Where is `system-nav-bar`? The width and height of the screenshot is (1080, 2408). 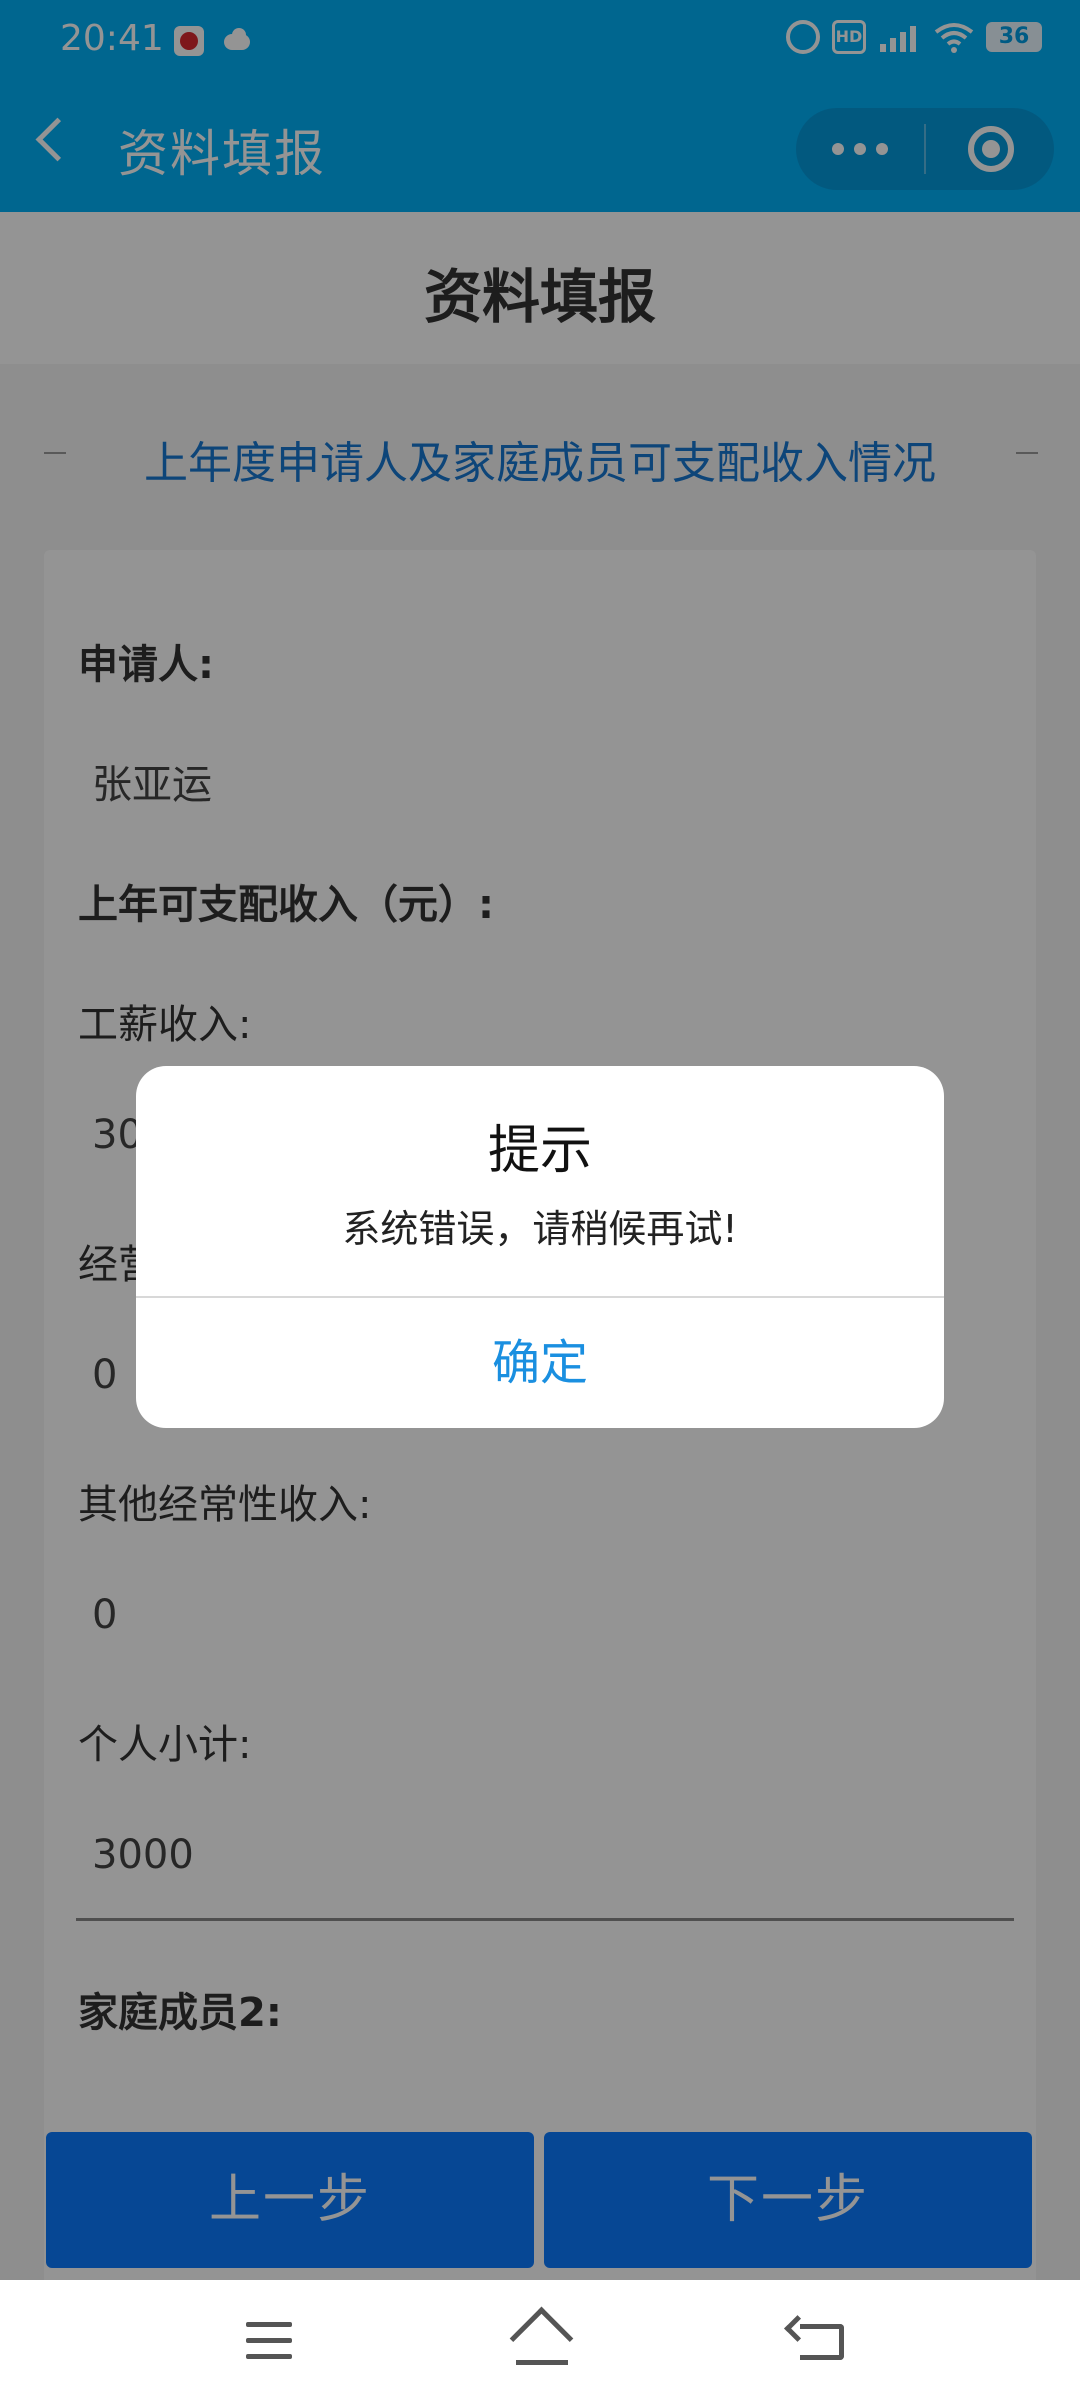 system-nav-bar is located at coordinates (540, 2344).